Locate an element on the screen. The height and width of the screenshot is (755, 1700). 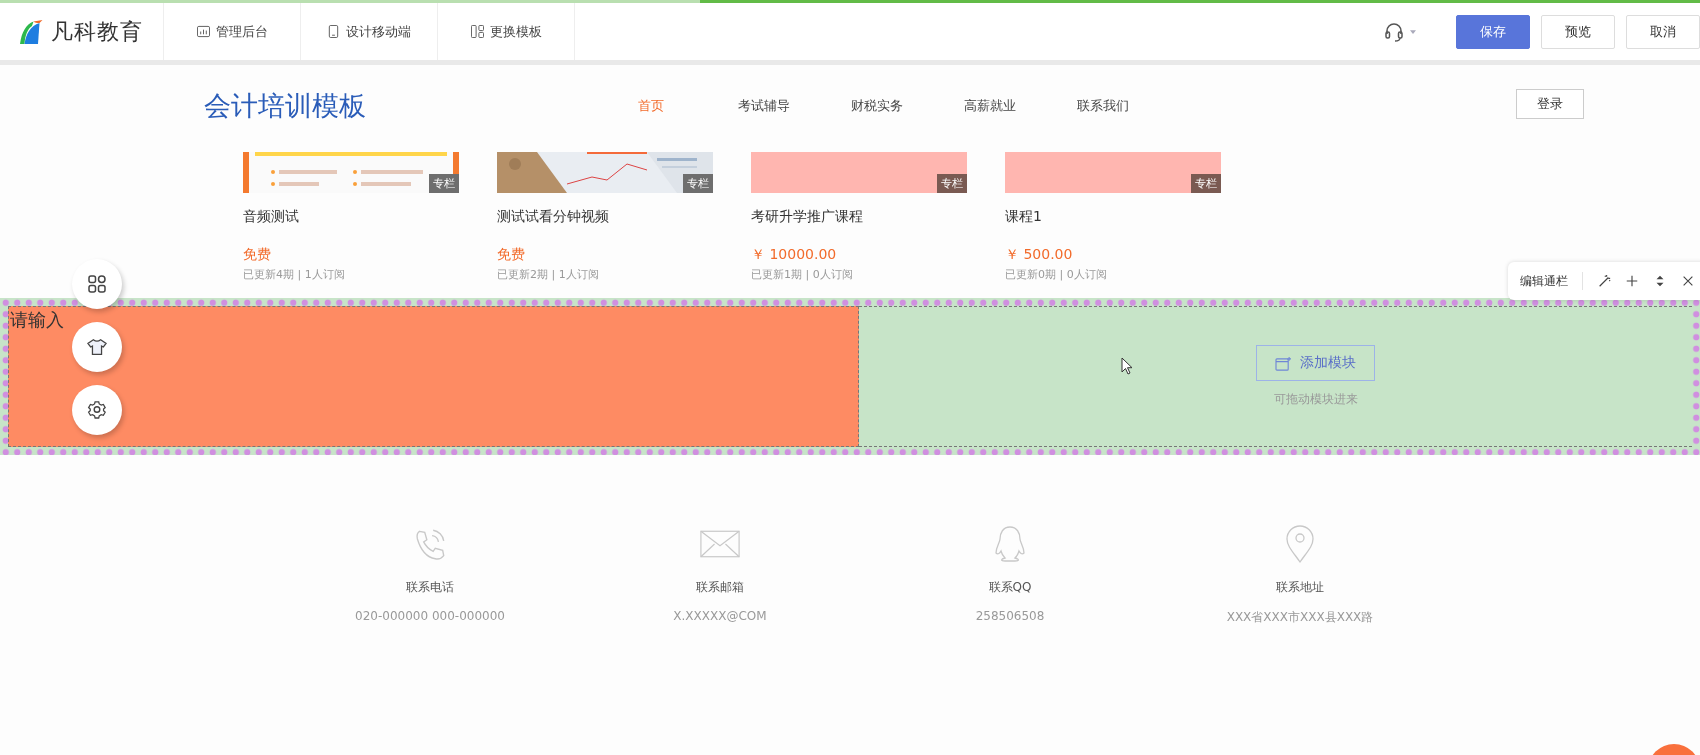
shirt-icon is located at coordinates (97, 347).